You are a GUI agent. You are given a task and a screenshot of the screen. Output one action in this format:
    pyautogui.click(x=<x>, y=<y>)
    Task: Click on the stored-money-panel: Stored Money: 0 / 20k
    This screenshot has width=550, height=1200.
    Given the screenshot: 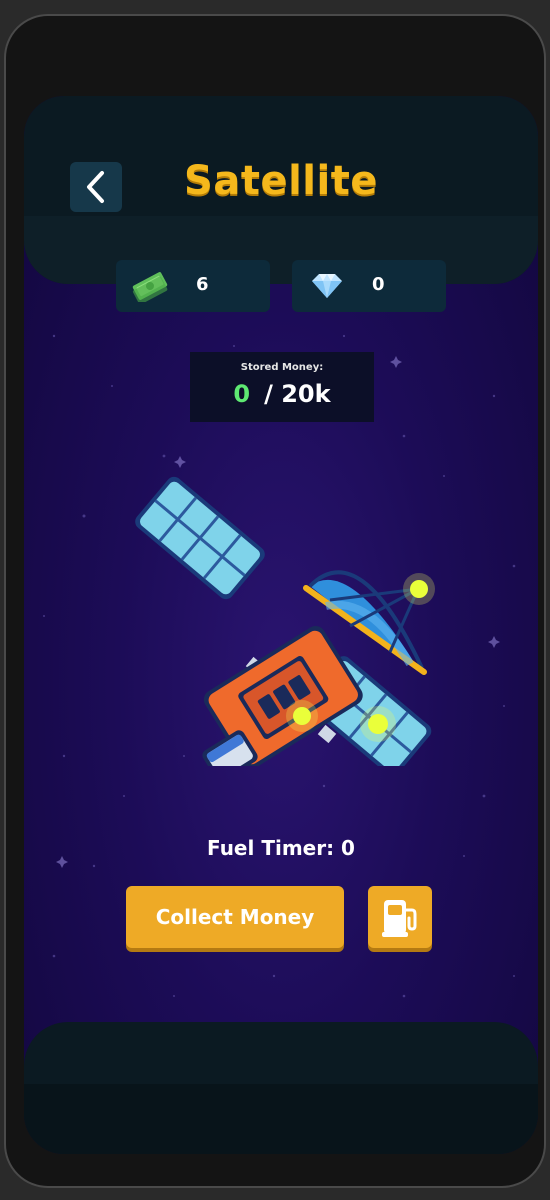 What is the action you would take?
    pyautogui.click(x=282, y=387)
    